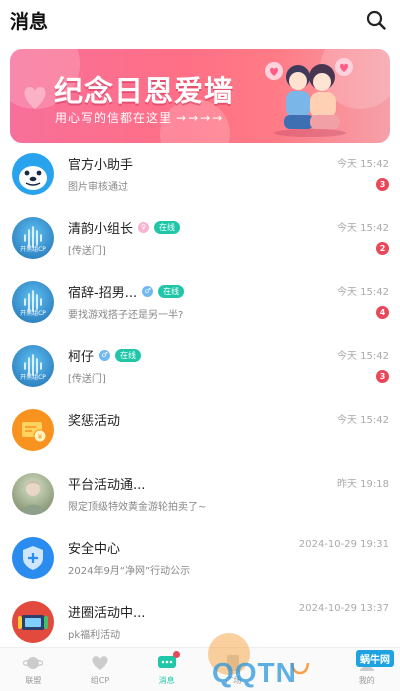  I want to click on watermark-text: QQTN, so click(254, 672).